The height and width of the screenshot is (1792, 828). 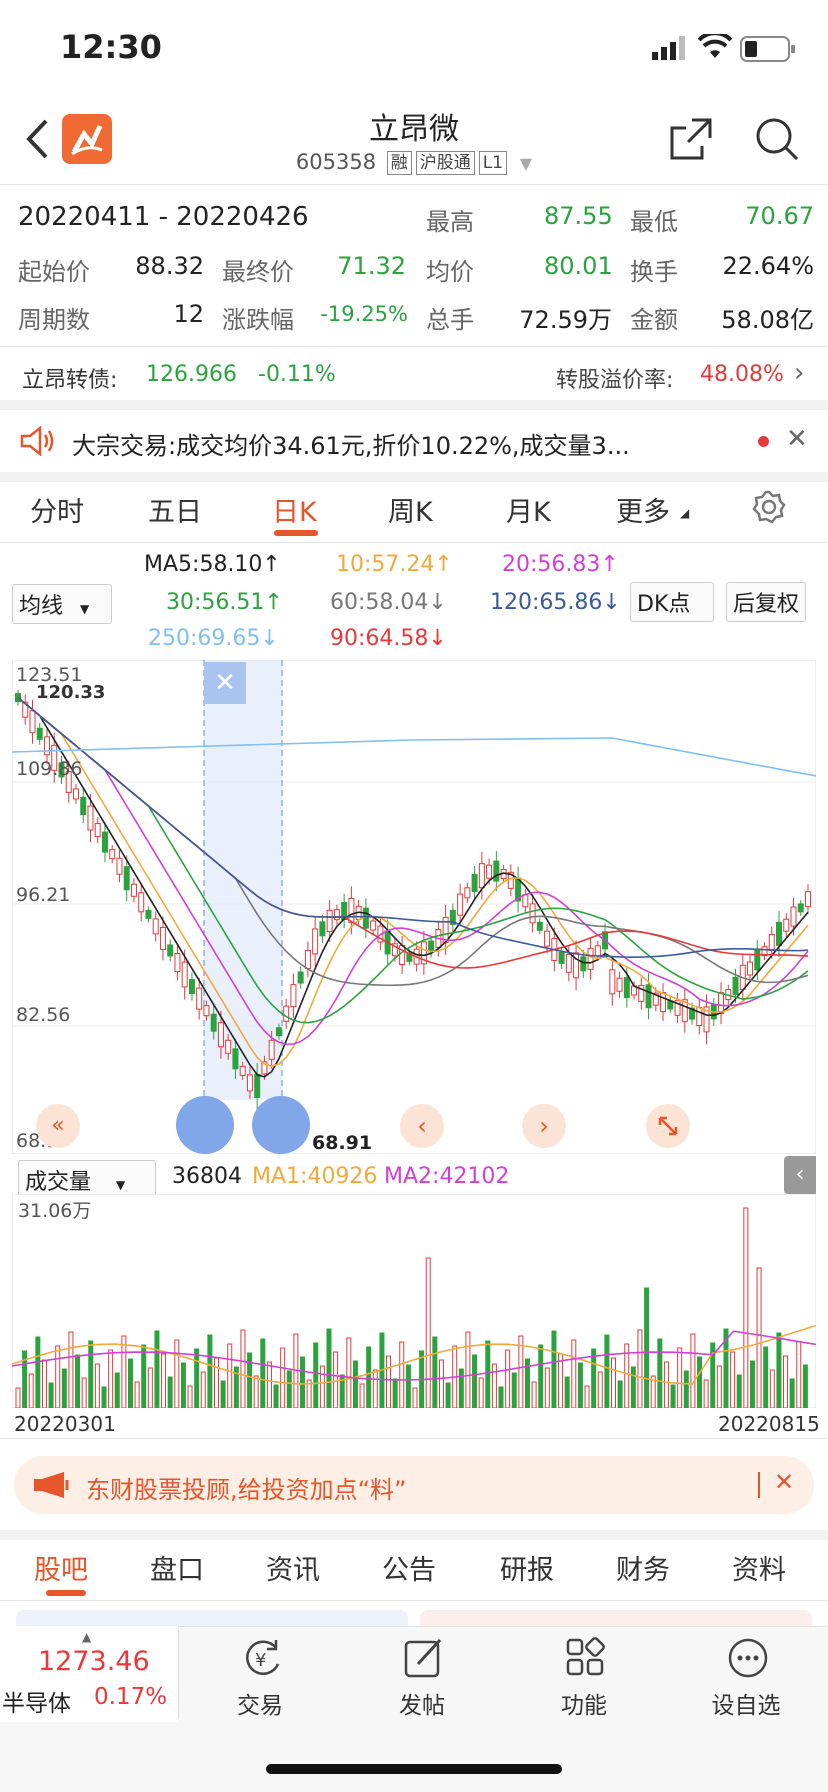 I want to click on dk-point-button: DK点, so click(x=672, y=602).